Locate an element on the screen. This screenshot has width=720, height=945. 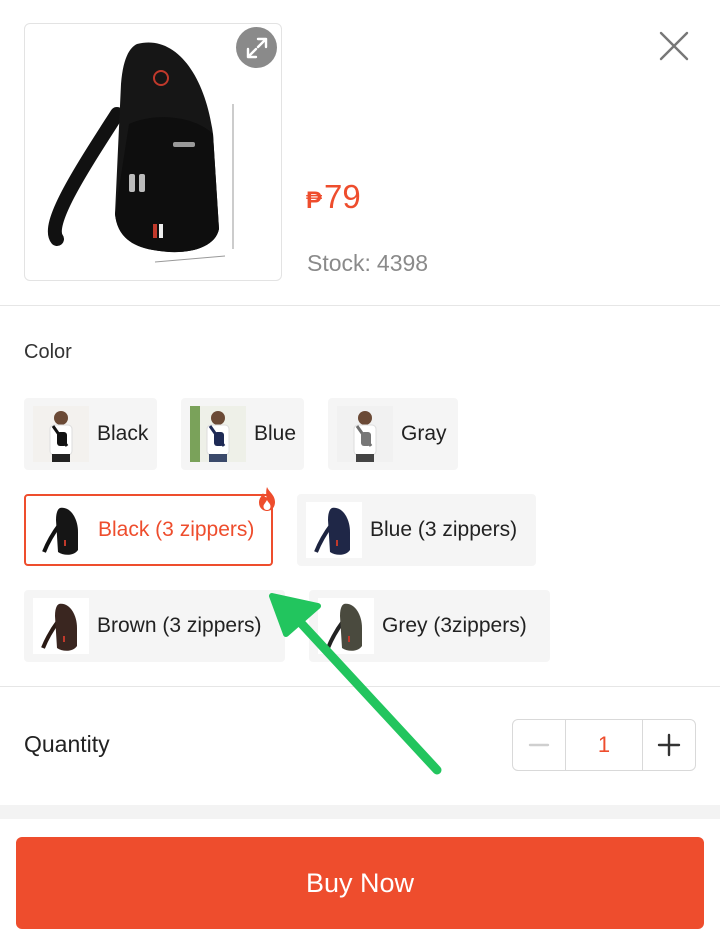
close-icon is located at coordinates (674, 46).